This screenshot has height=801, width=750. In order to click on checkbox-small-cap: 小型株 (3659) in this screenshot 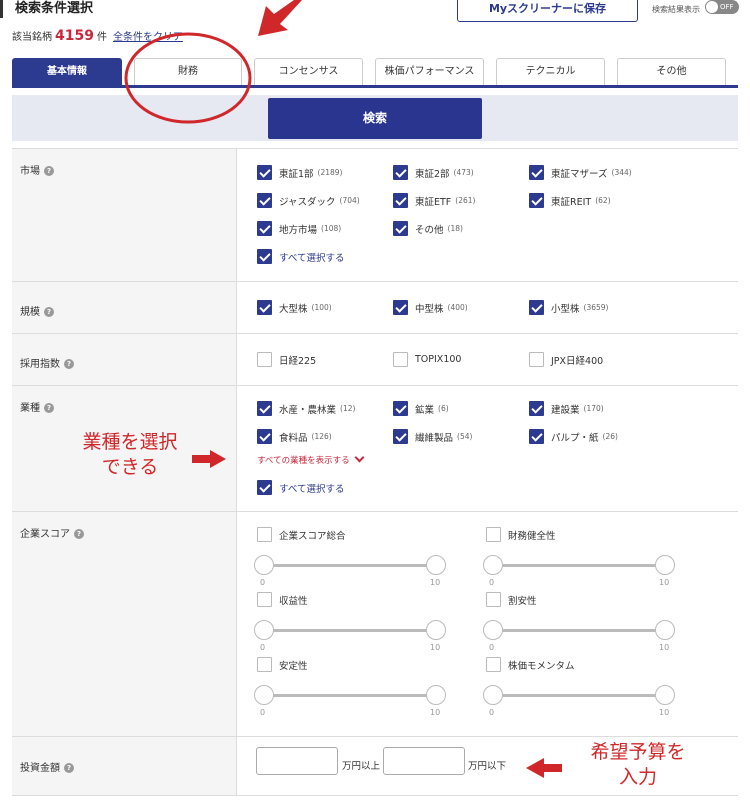, I will do `click(568, 307)`.